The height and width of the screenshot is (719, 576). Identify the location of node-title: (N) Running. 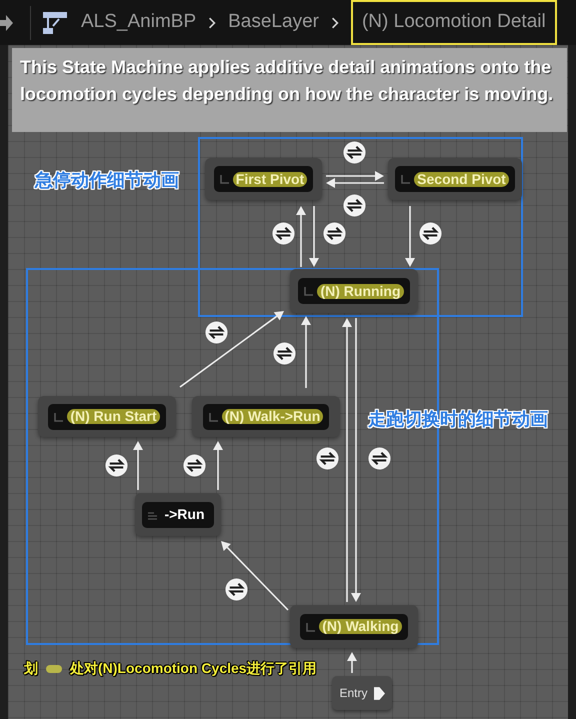
(360, 291).